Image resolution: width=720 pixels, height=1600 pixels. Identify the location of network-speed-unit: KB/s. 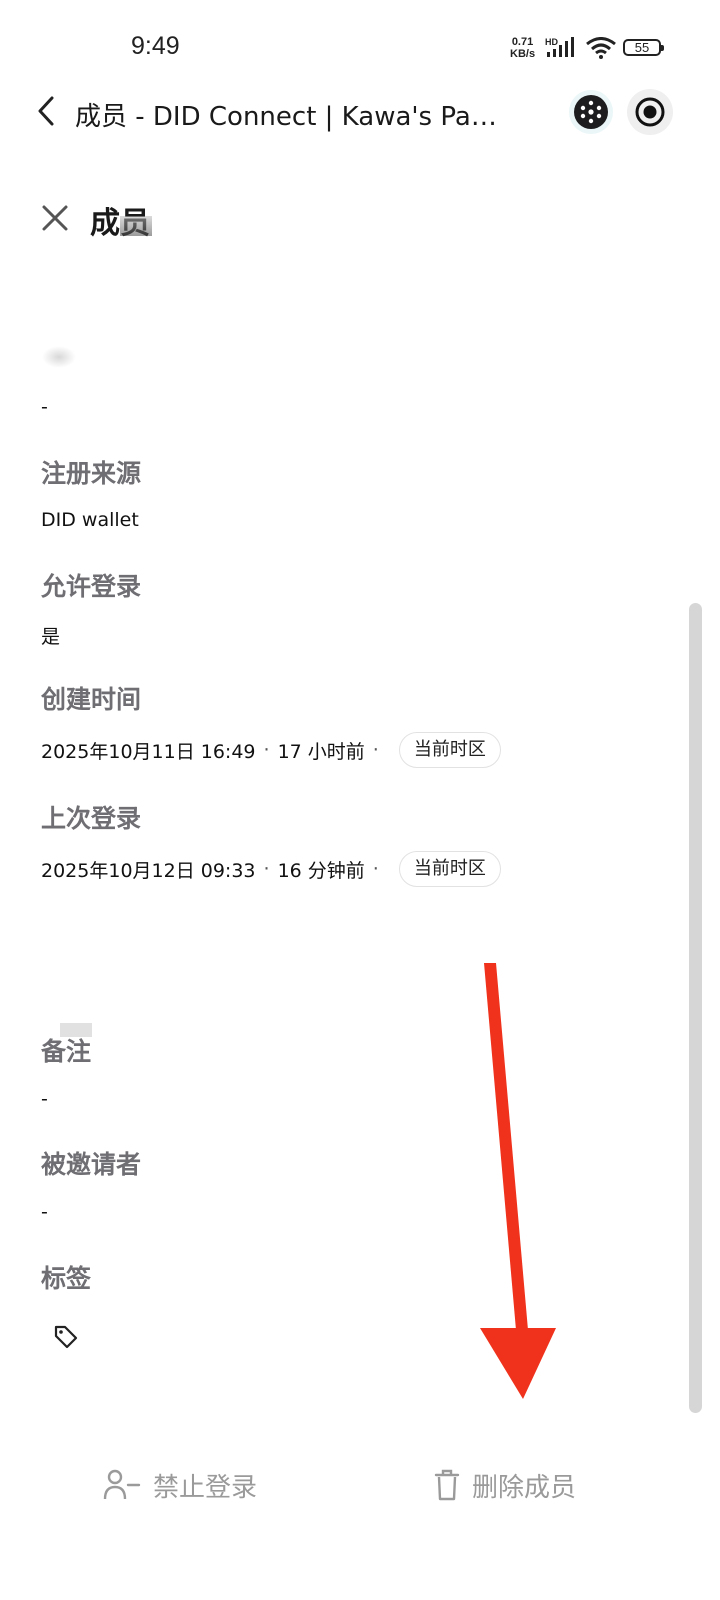
(523, 54).